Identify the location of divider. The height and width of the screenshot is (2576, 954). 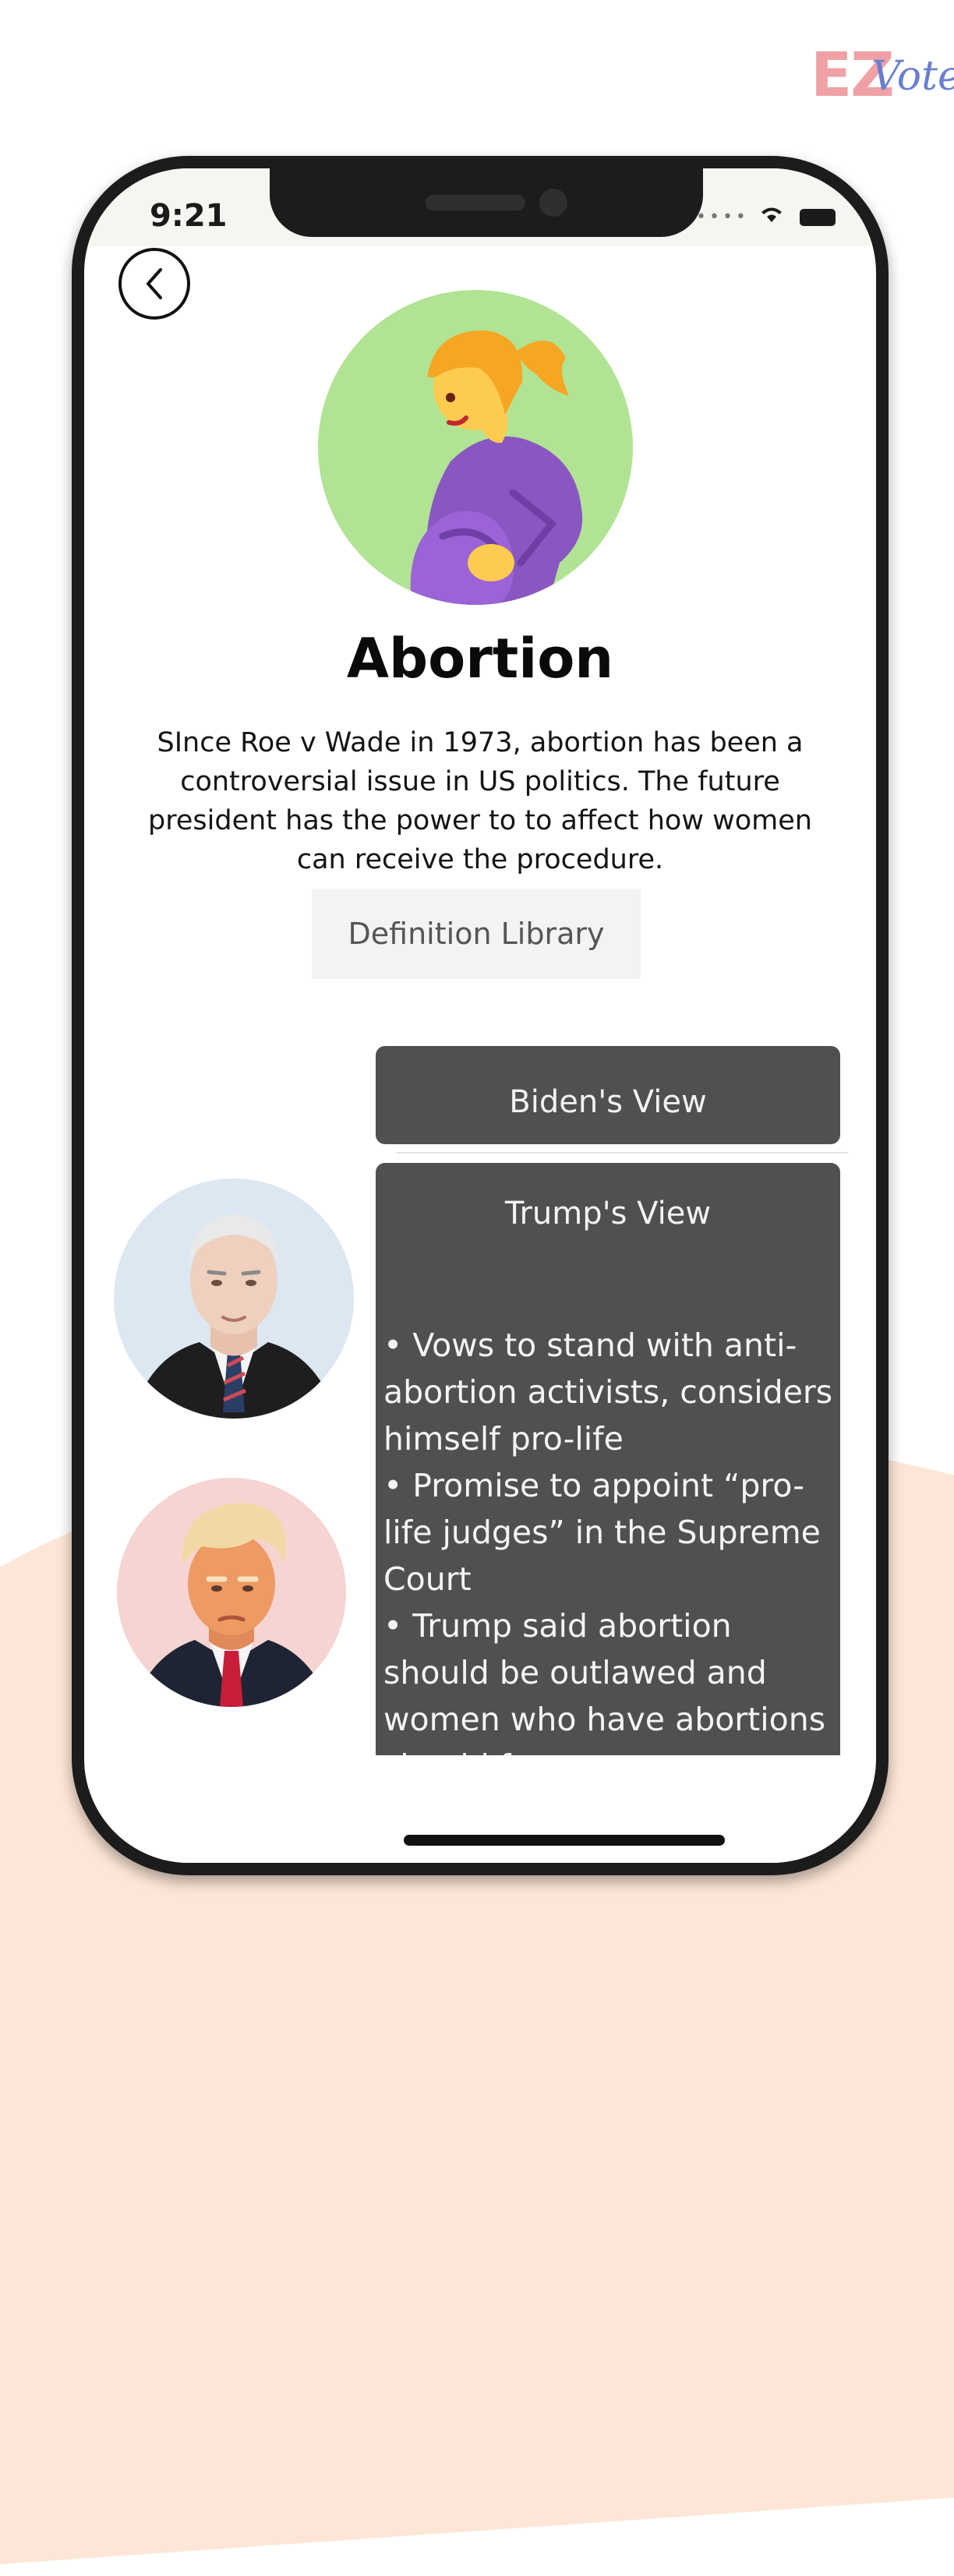
(622, 1153).